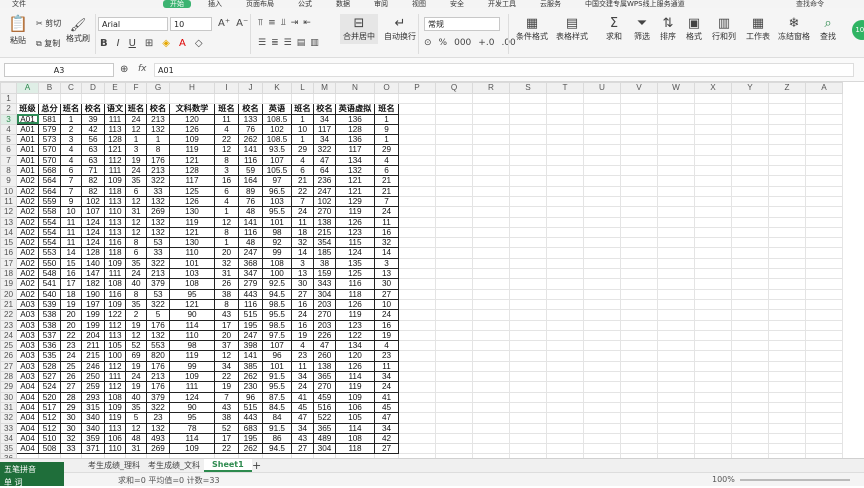 This screenshot has height=488, width=864. What do you see at coordinates (93, 387) in the screenshot?
I see `data-cell: 259` at bounding box center [93, 387].